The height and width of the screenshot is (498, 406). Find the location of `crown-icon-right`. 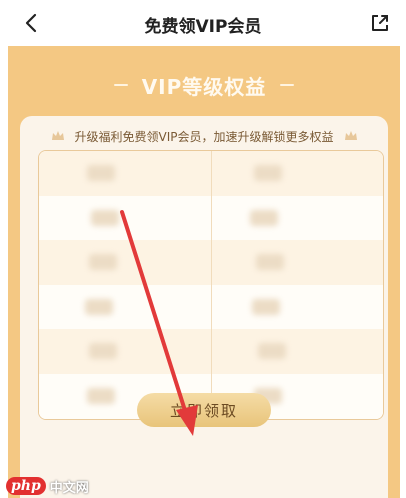

crown-icon-right is located at coordinates (350, 135).